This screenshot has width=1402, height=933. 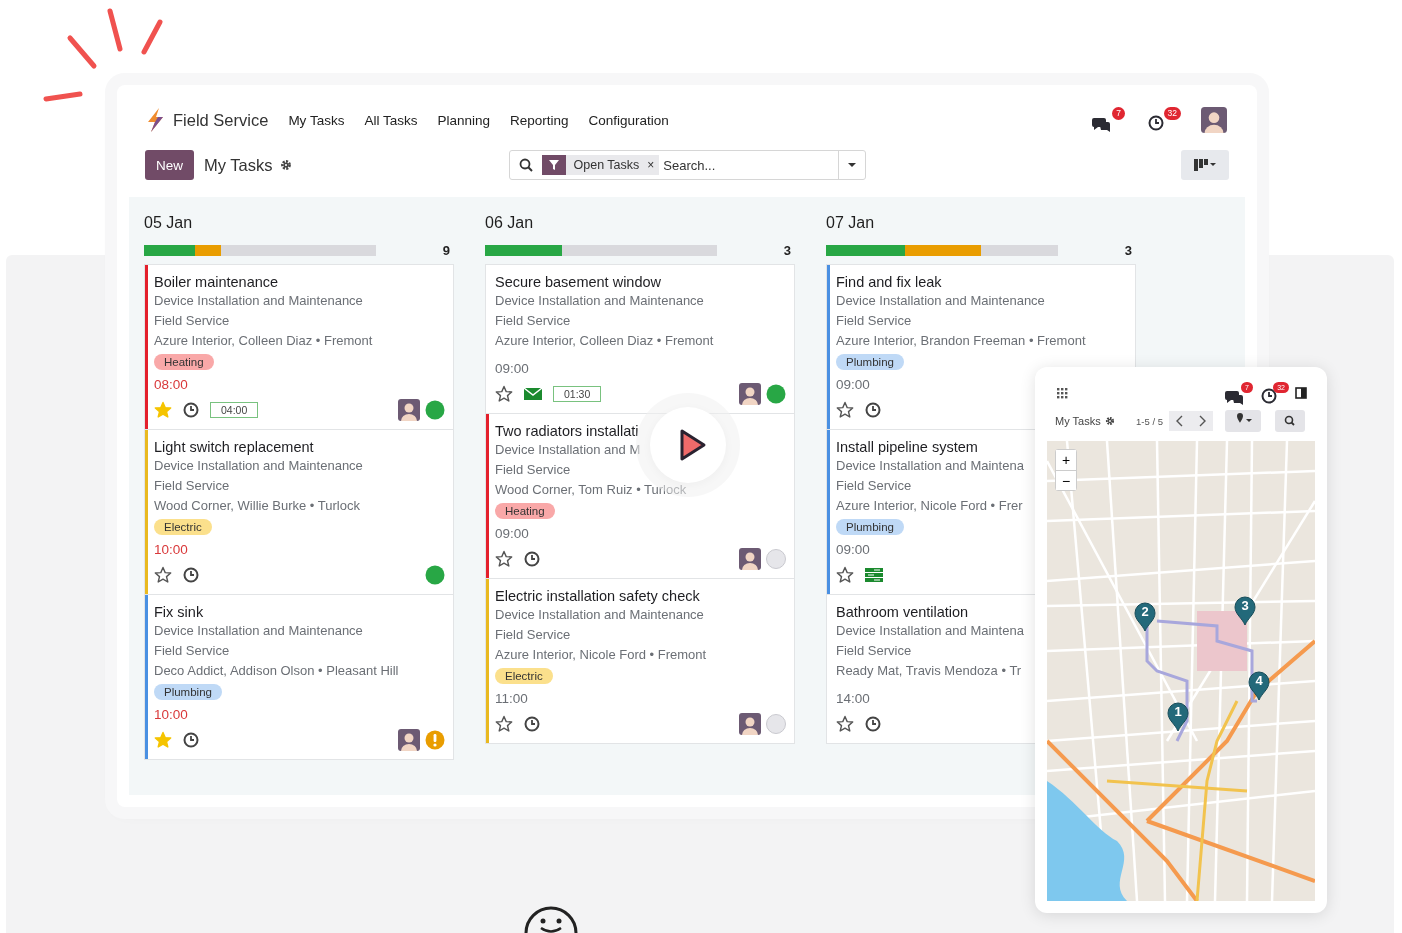 I want to click on messages-button: 7, so click(x=1107, y=120).